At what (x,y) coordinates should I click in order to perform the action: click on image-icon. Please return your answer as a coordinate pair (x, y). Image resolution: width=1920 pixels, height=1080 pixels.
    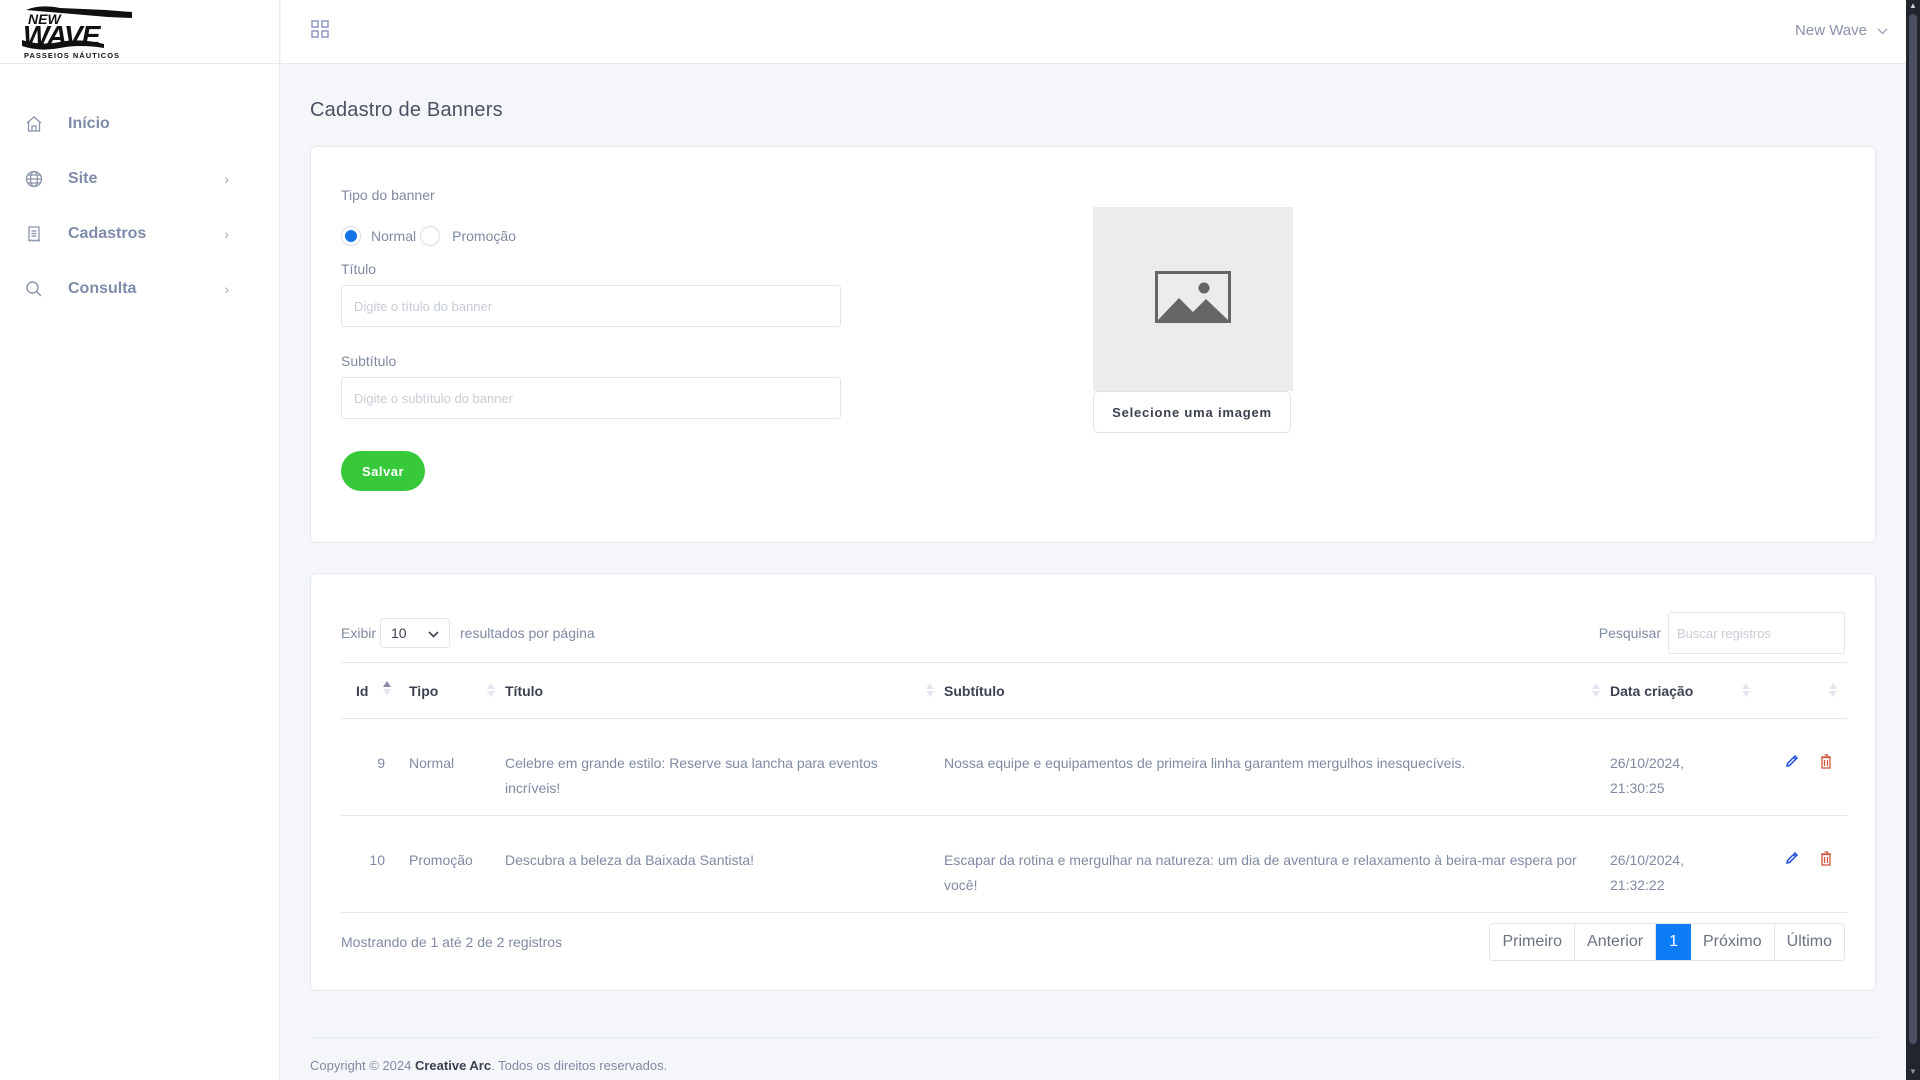
    Looking at the image, I should click on (1193, 299).